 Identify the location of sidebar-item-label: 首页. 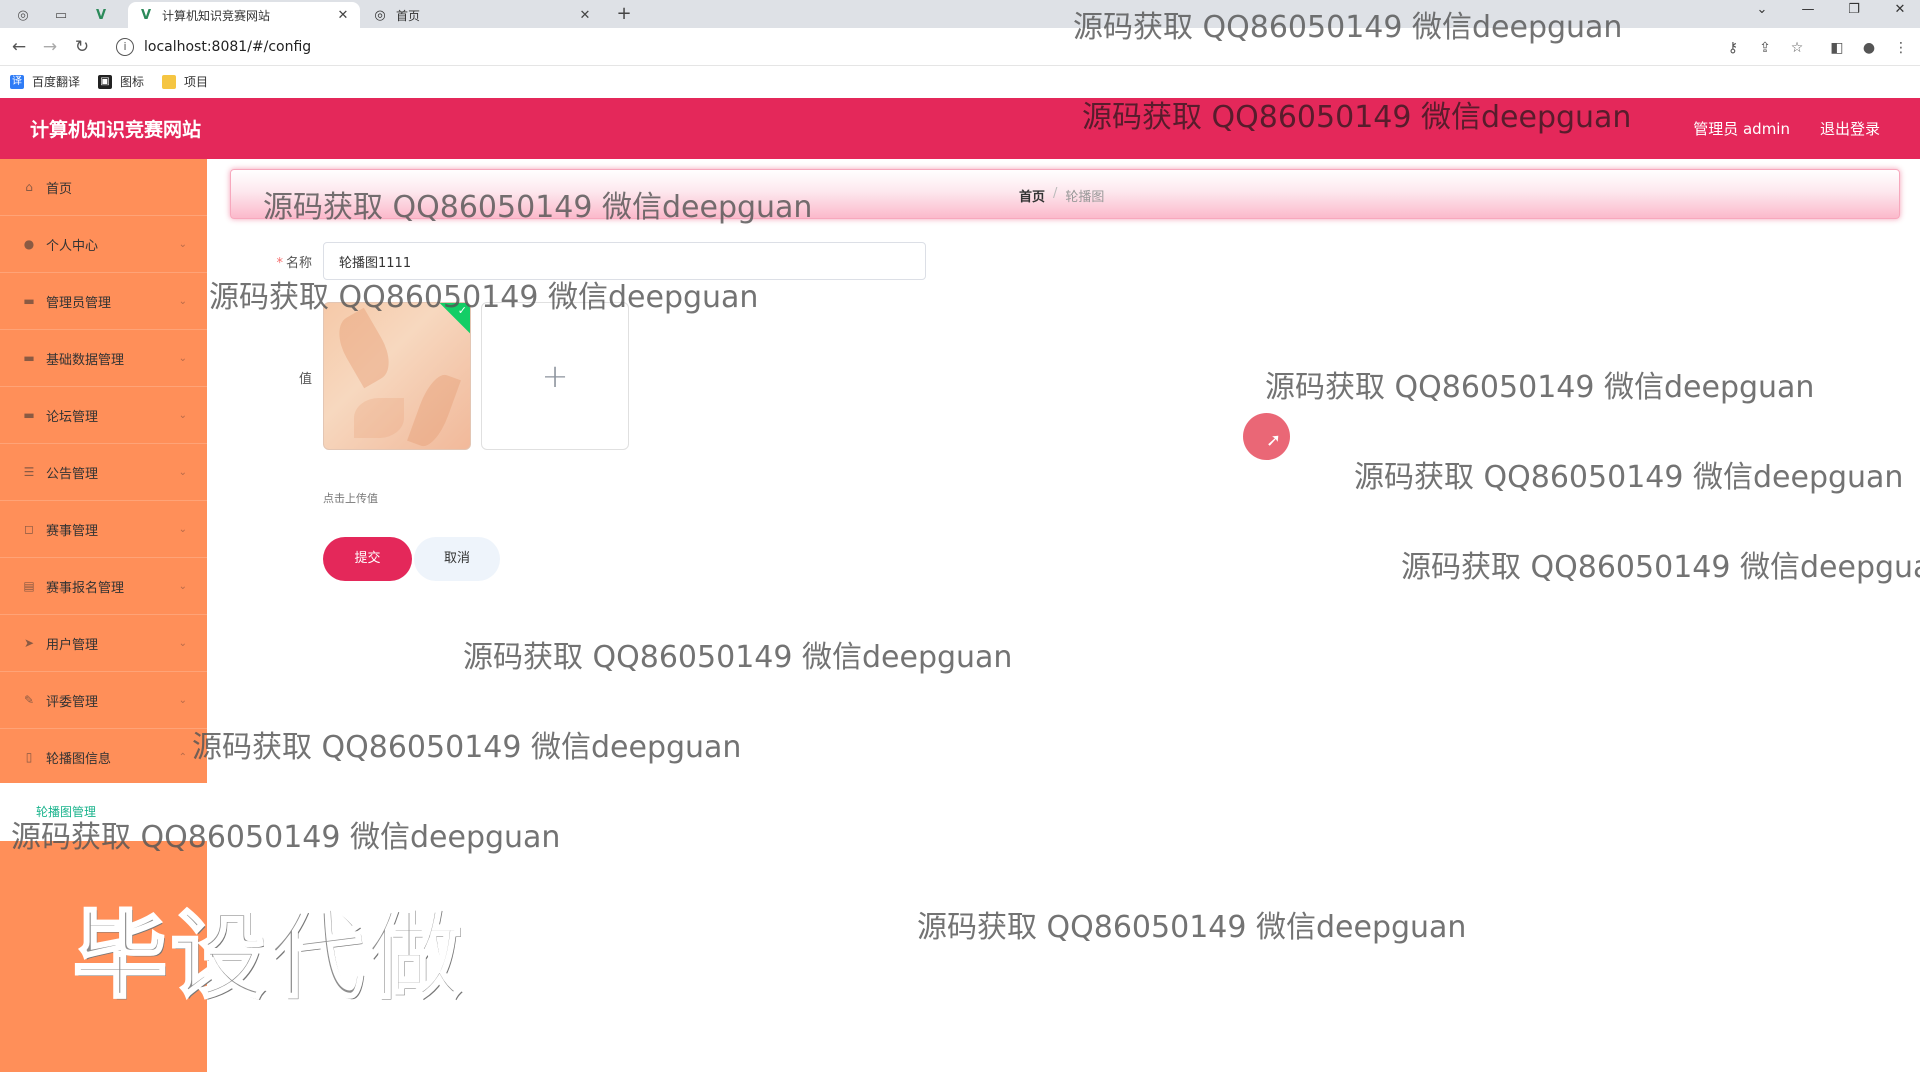
(59, 189).